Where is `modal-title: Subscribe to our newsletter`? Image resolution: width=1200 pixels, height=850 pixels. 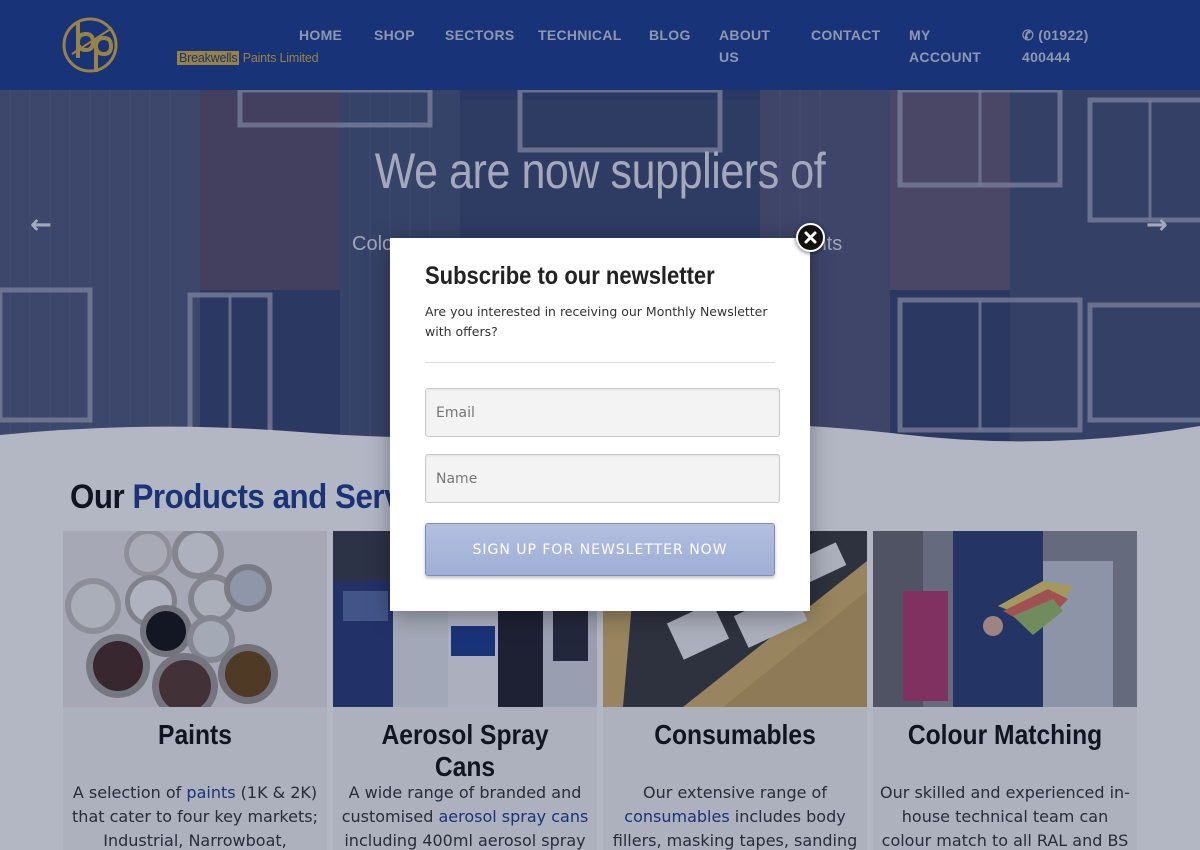 modal-title: Subscribe to our newsletter is located at coordinates (570, 276).